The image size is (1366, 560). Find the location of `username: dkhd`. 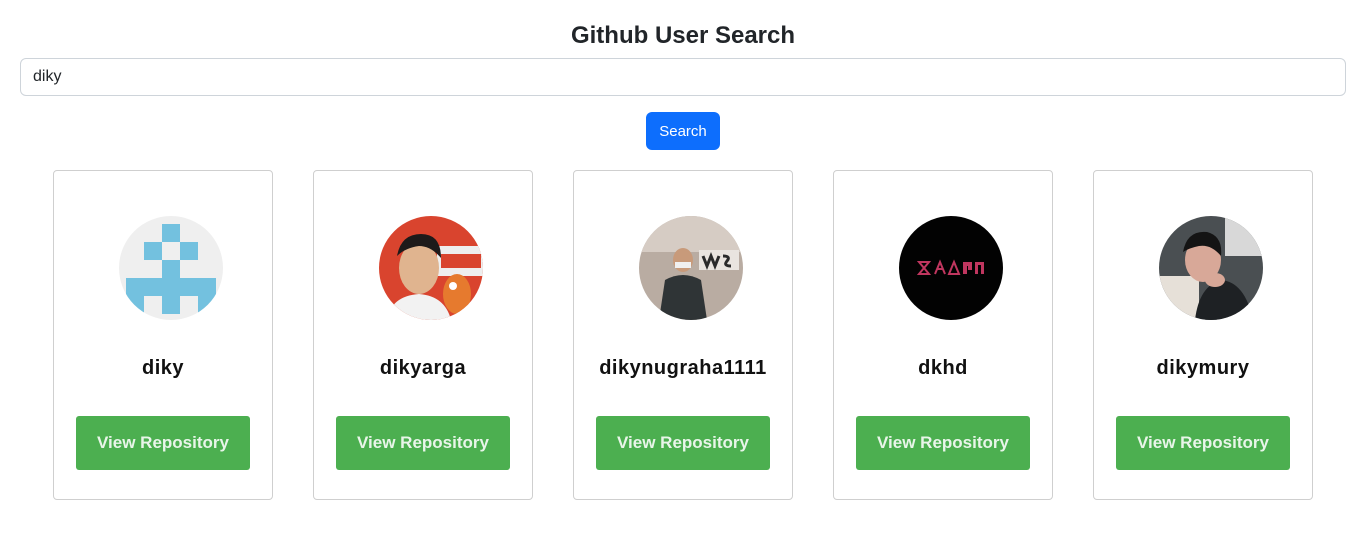

username: dkhd is located at coordinates (943, 368).